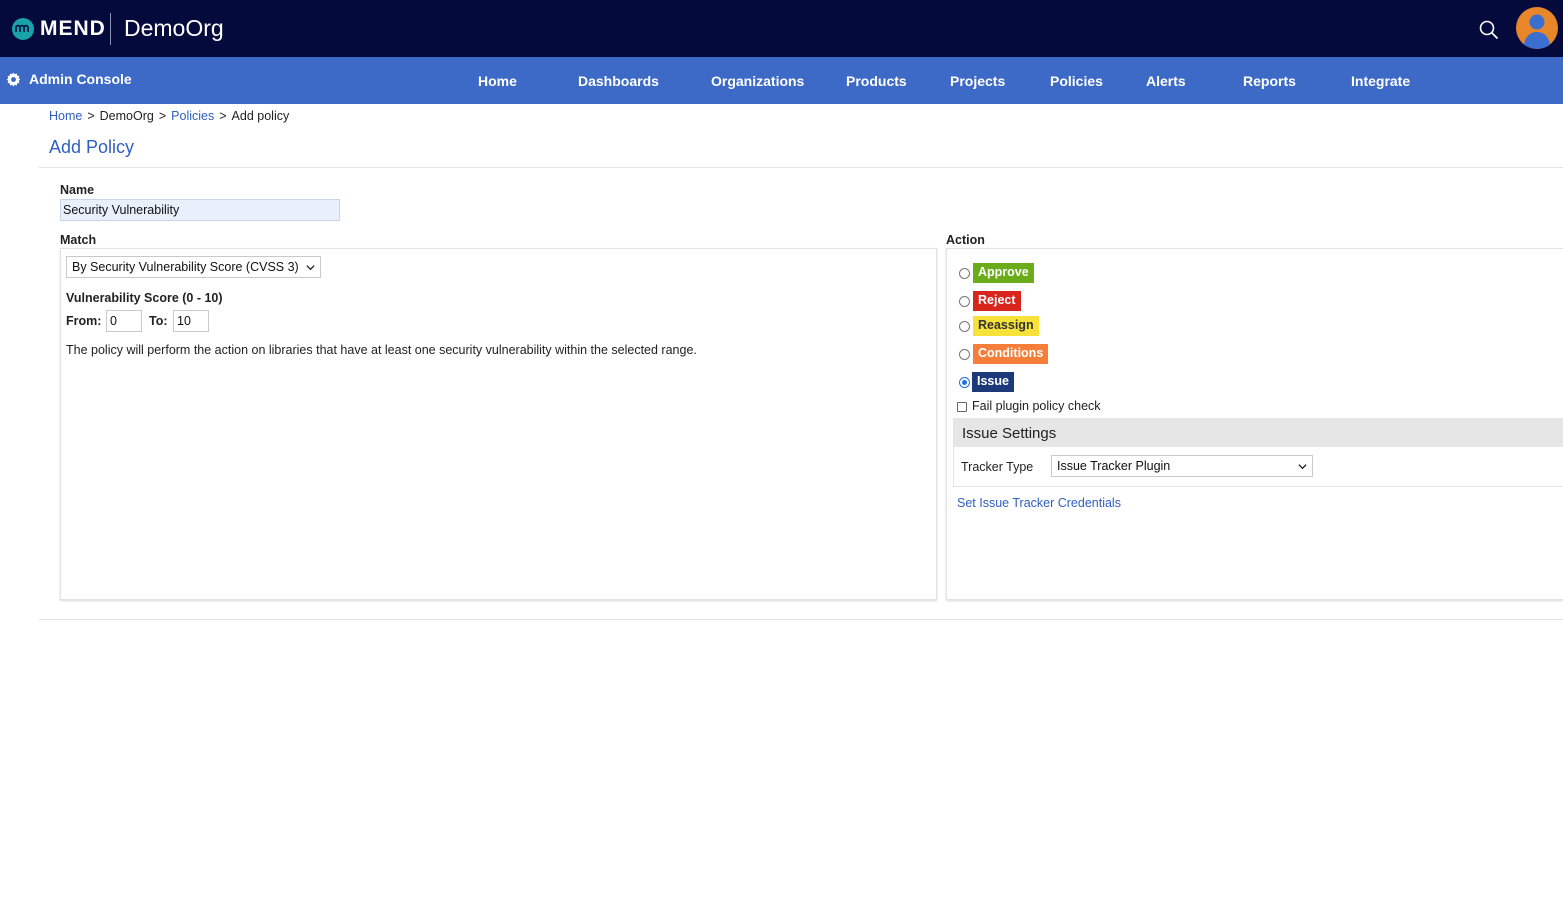 The width and height of the screenshot is (1563, 900). Describe the element at coordinates (13, 79) in the screenshot. I see `gear-icon` at that location.